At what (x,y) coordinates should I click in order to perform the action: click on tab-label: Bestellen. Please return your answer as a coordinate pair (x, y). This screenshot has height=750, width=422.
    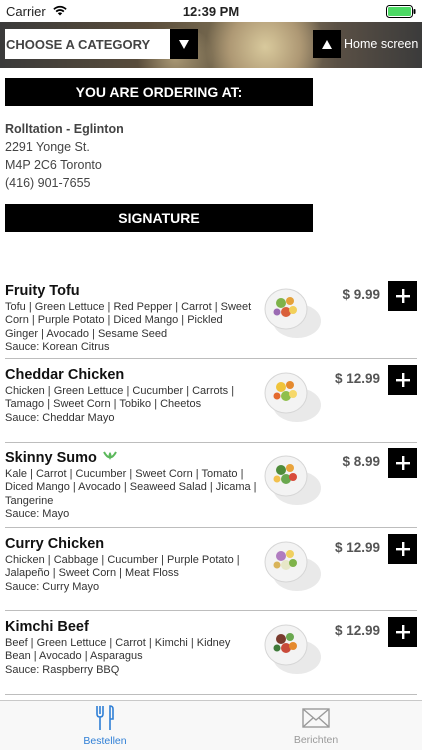
    Looking at the image, I should click on (105, 741).